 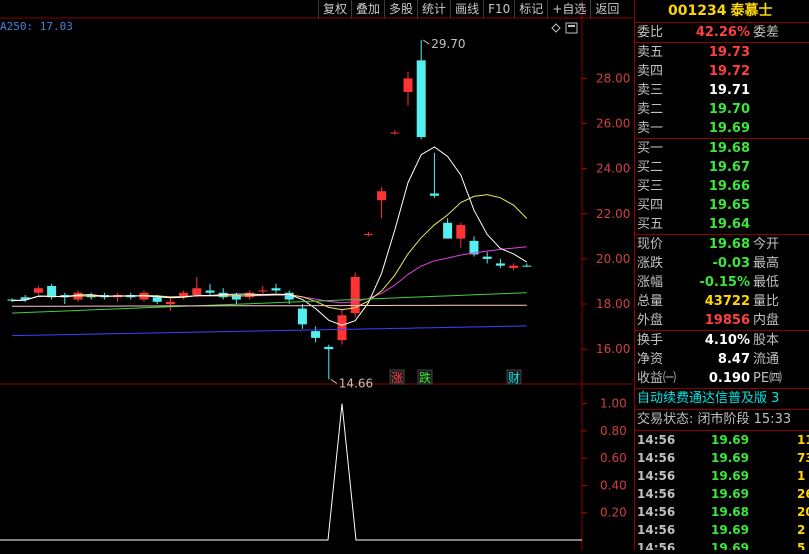 I want to click on toolbar-button: 返回, so click(x=606, y=9).